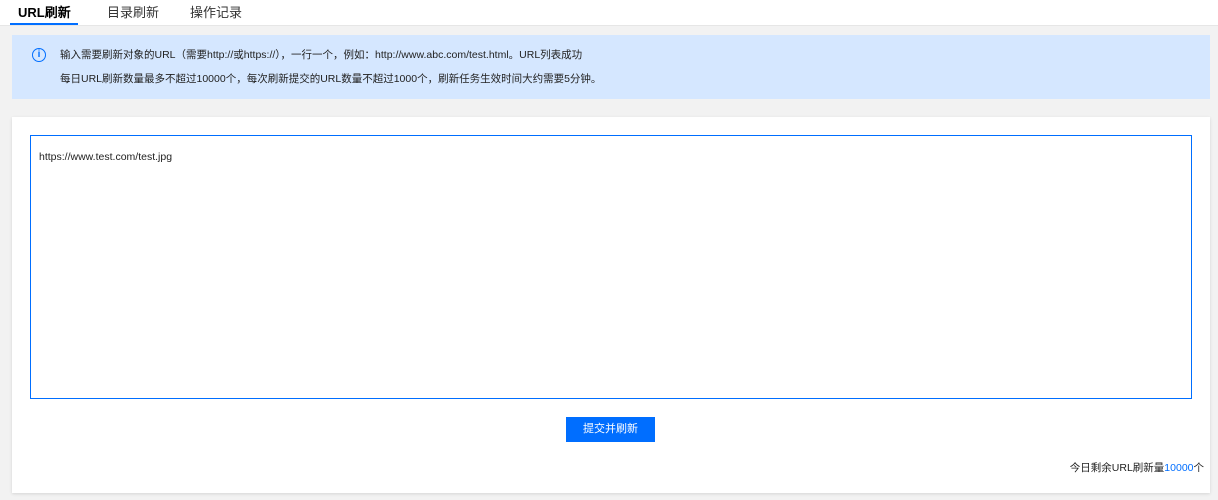 The width and height of the screenshot is (1218, 500). I want to click on submit-refresh-button: 提交并刷新, so click(610, 429).